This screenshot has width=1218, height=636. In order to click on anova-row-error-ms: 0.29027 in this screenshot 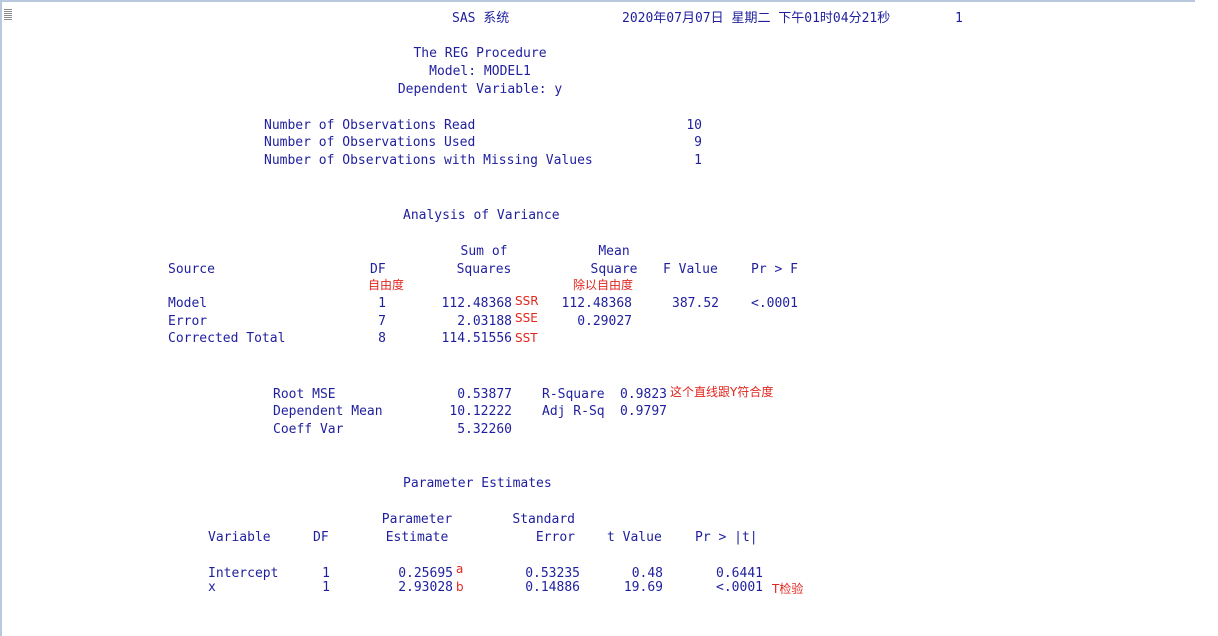, I will do `click(604, 321)`.